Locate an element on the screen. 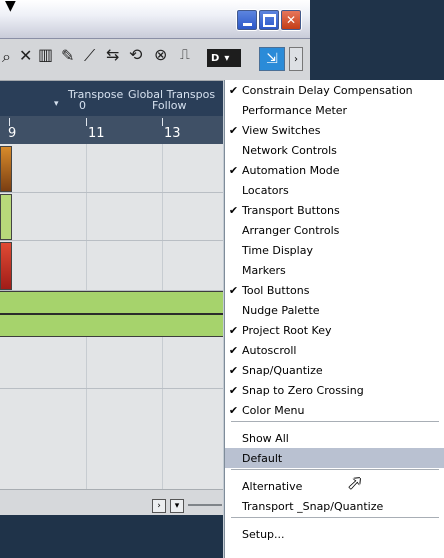 The image size is (444, 558). close-icon: ✕ is located at coordinates (291, 20).